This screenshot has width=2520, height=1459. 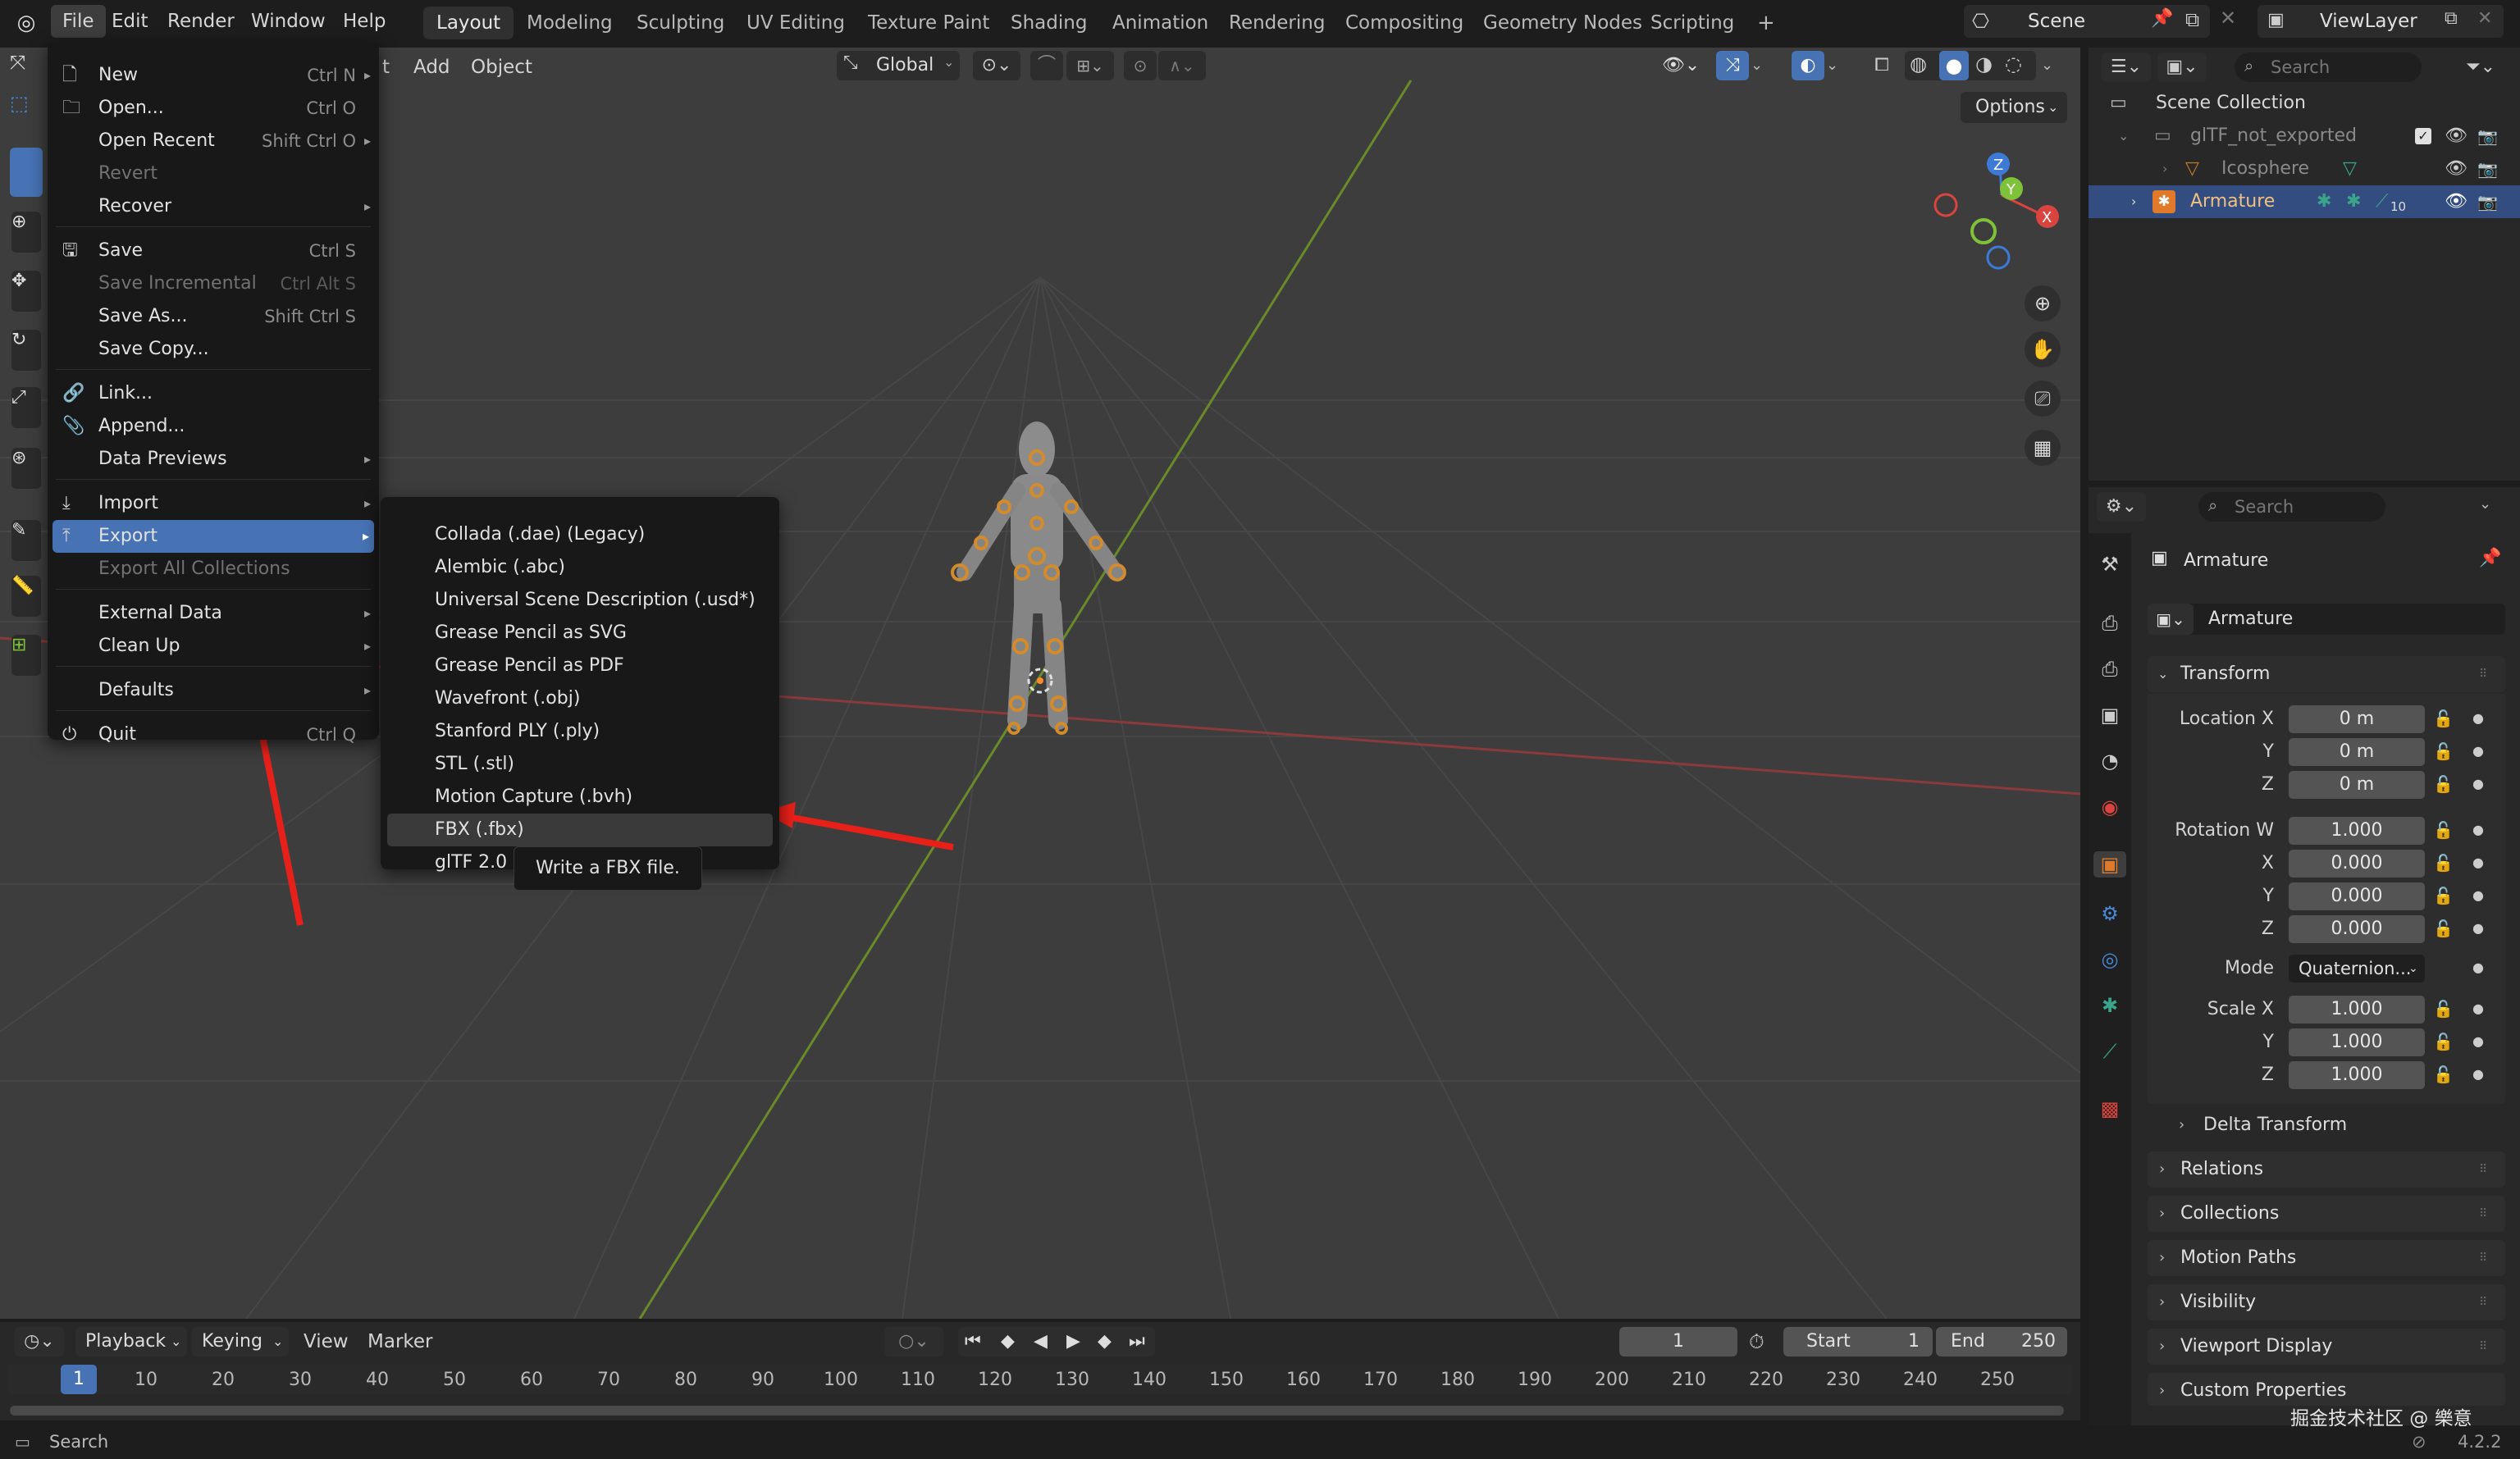 I want to click on transform-panel-header: ⌄ Transform ⠿, so click(x=2326, y=674).